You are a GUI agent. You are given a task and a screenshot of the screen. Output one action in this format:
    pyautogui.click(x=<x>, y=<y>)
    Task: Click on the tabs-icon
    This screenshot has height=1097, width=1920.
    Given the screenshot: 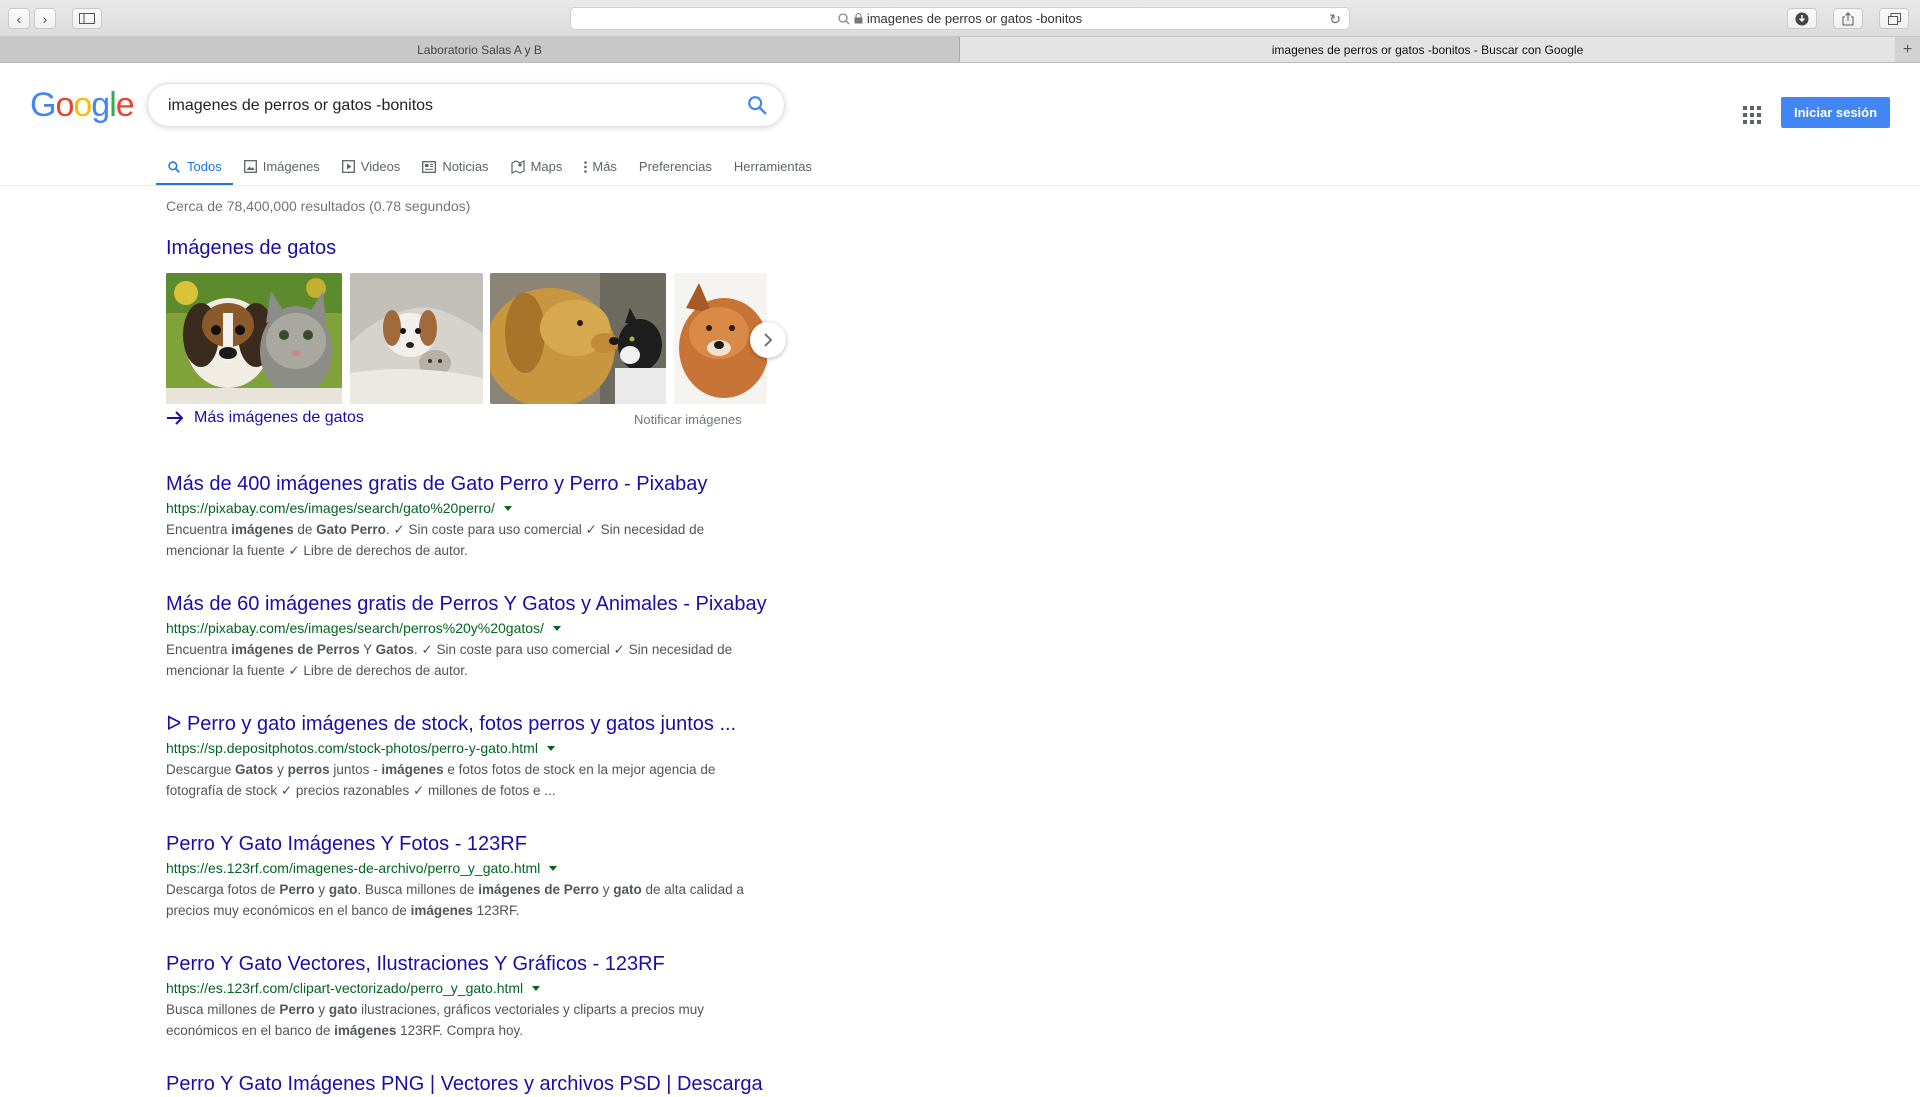 What is the action you would take?
    pyautogui.click(x=1894, y=18)
    